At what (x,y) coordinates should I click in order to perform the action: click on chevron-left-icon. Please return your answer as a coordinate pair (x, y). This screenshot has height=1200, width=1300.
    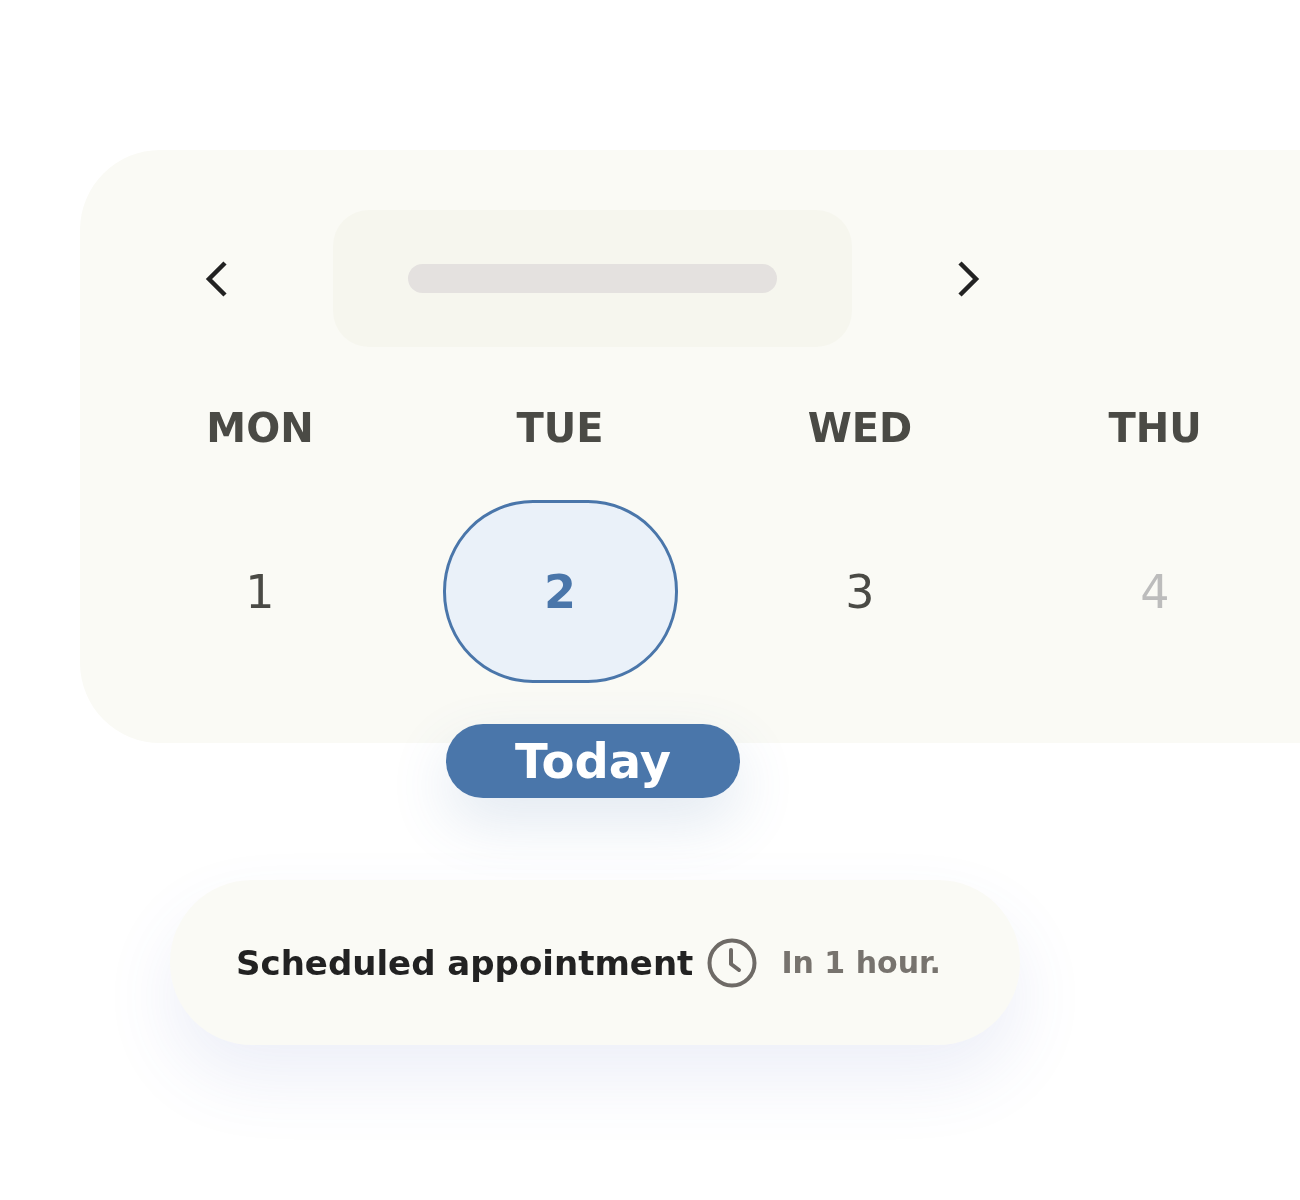
    Looking at the image, I should click on (216, 278).